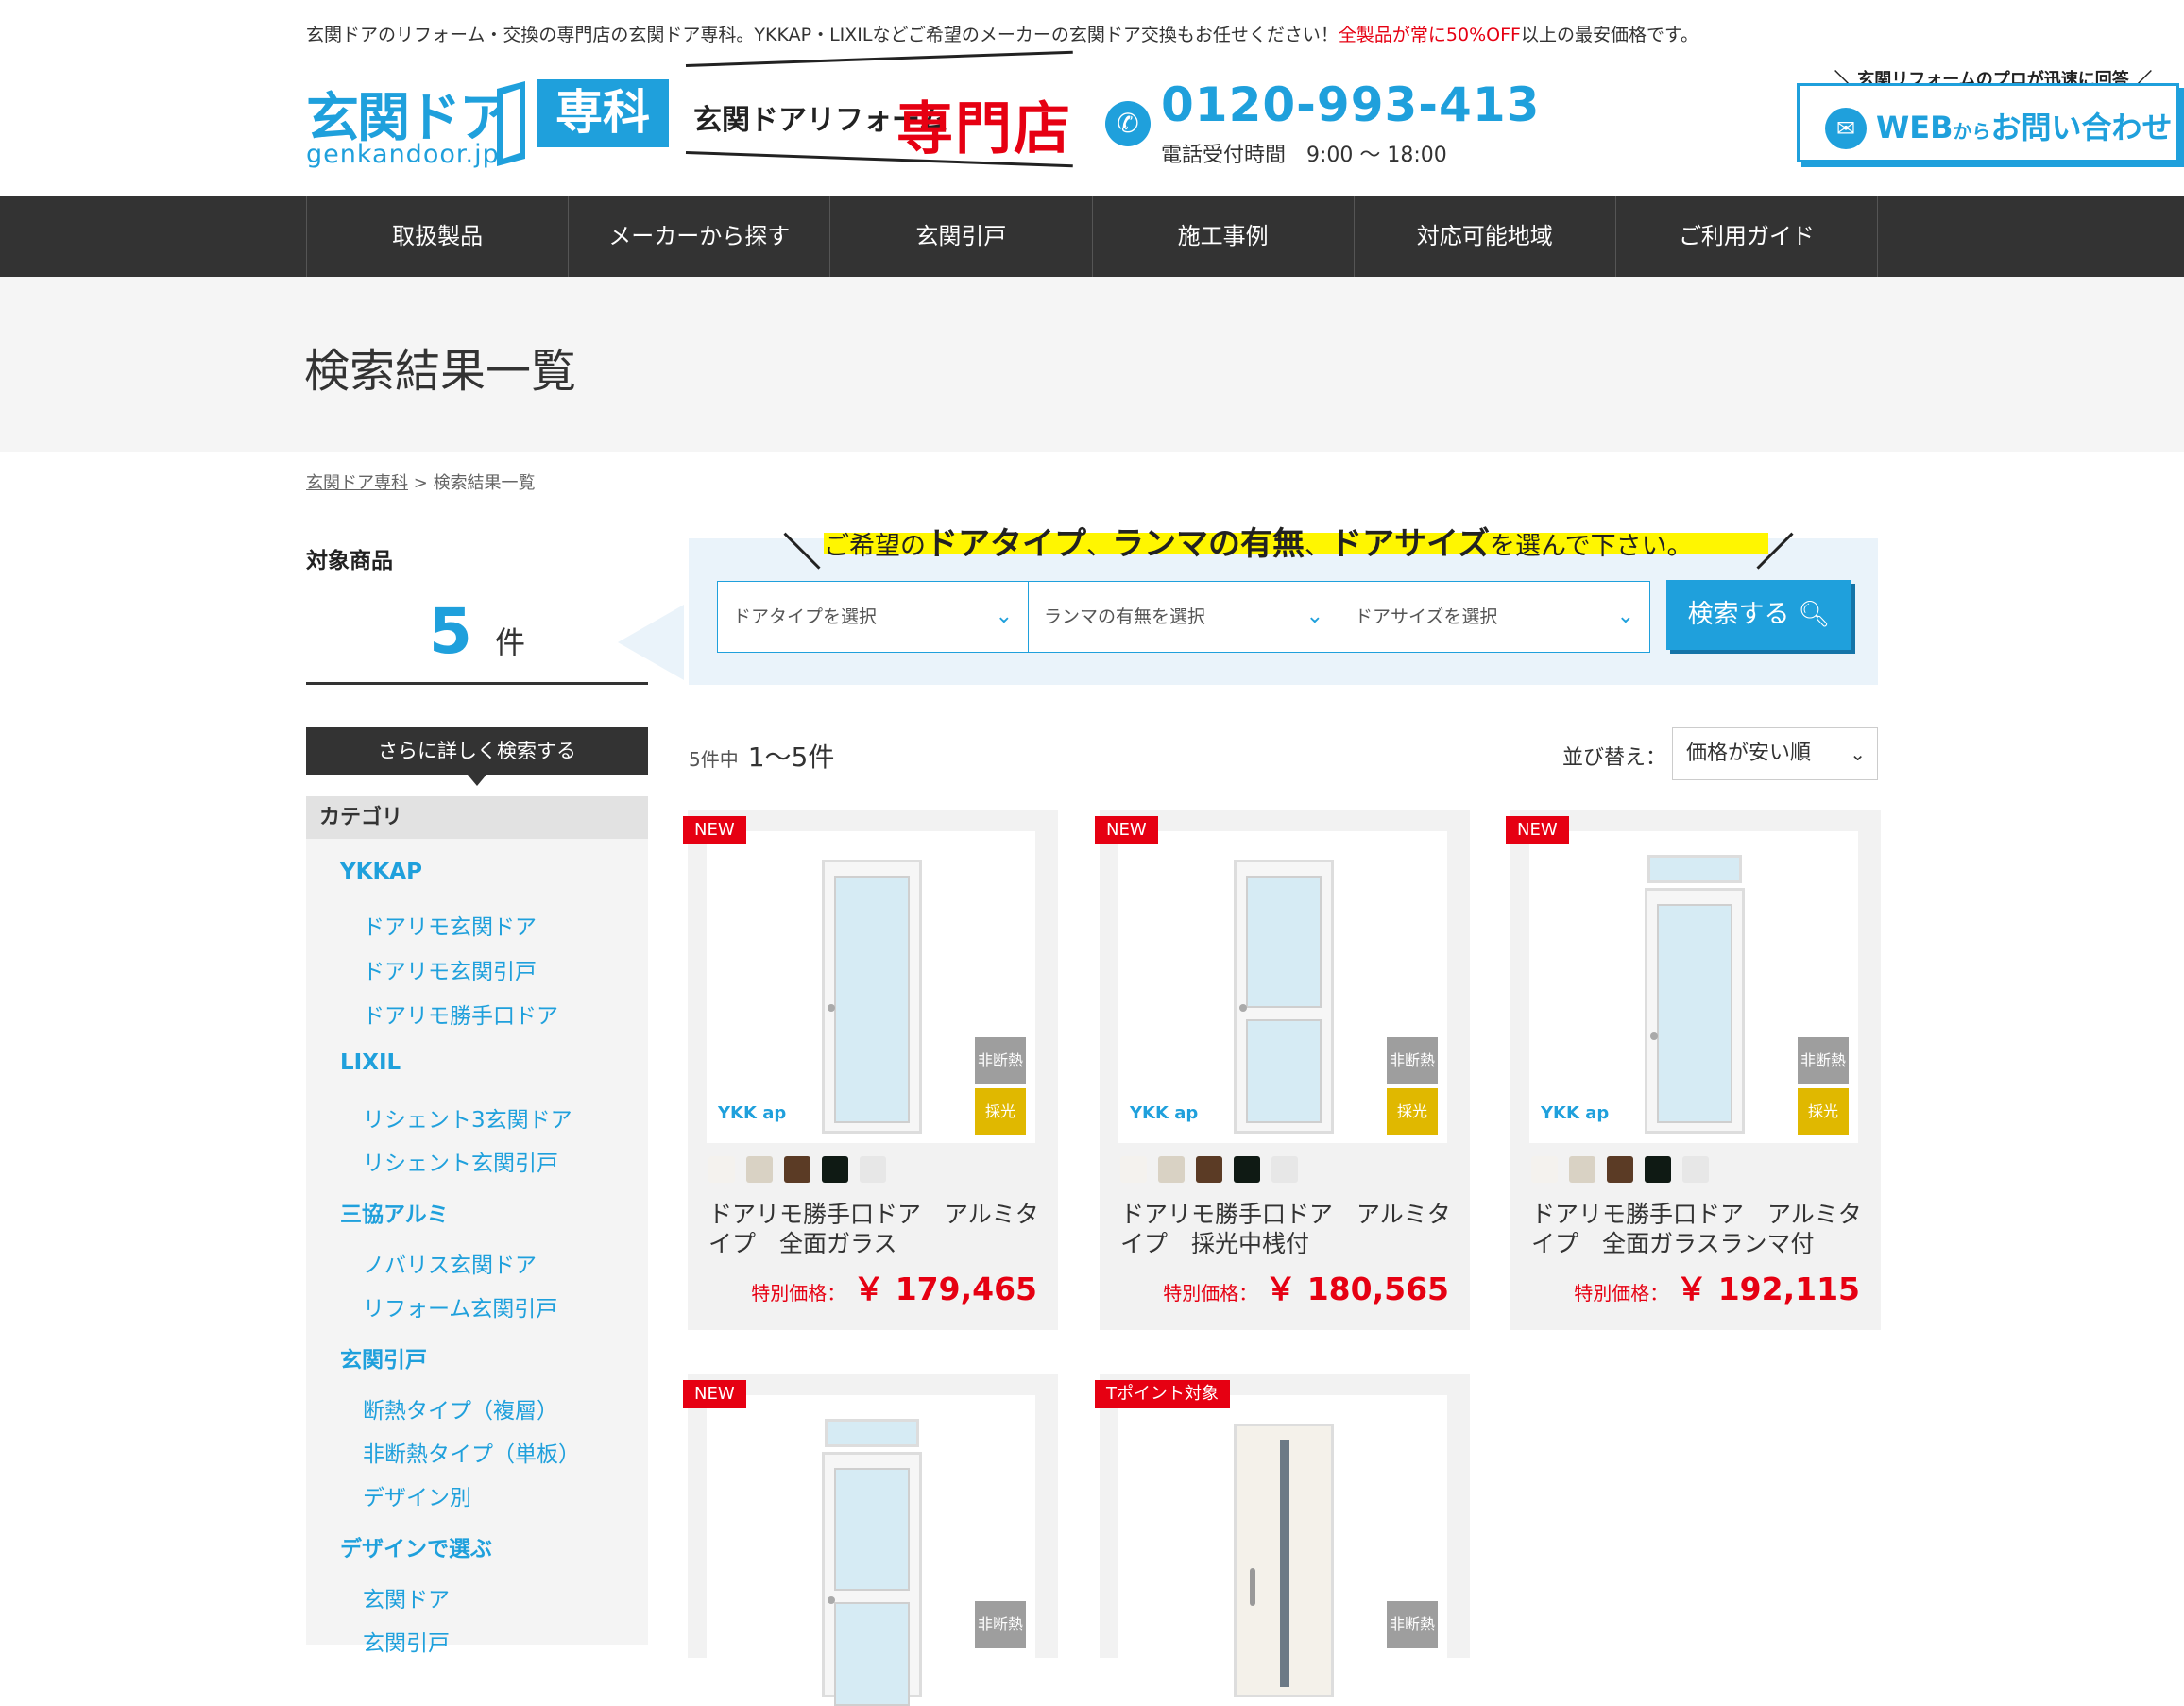 The height and width of the screenshot is (1706, 2184). I want to click on product-card: 非断熱 Tポイント対象, so click(1283, 1535).